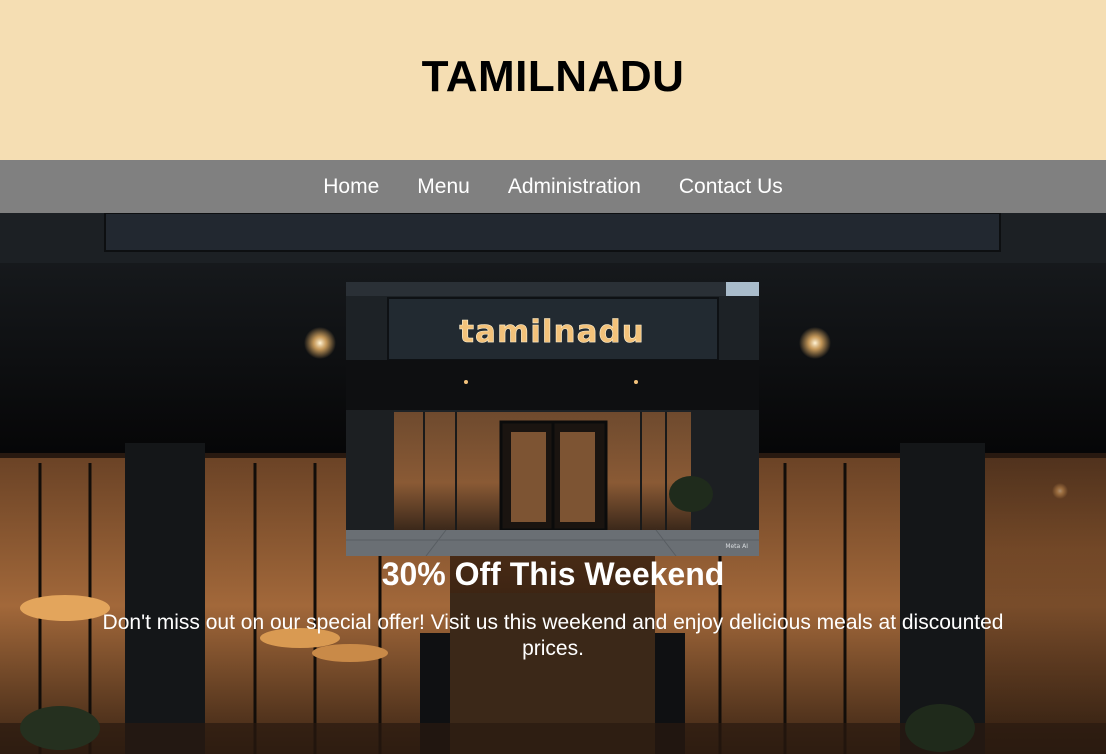 The image size is (1106, 754). Describe the element at coordinates (574, 187) in the screenshot. I see `nav-link-administration: Administration` at that location.